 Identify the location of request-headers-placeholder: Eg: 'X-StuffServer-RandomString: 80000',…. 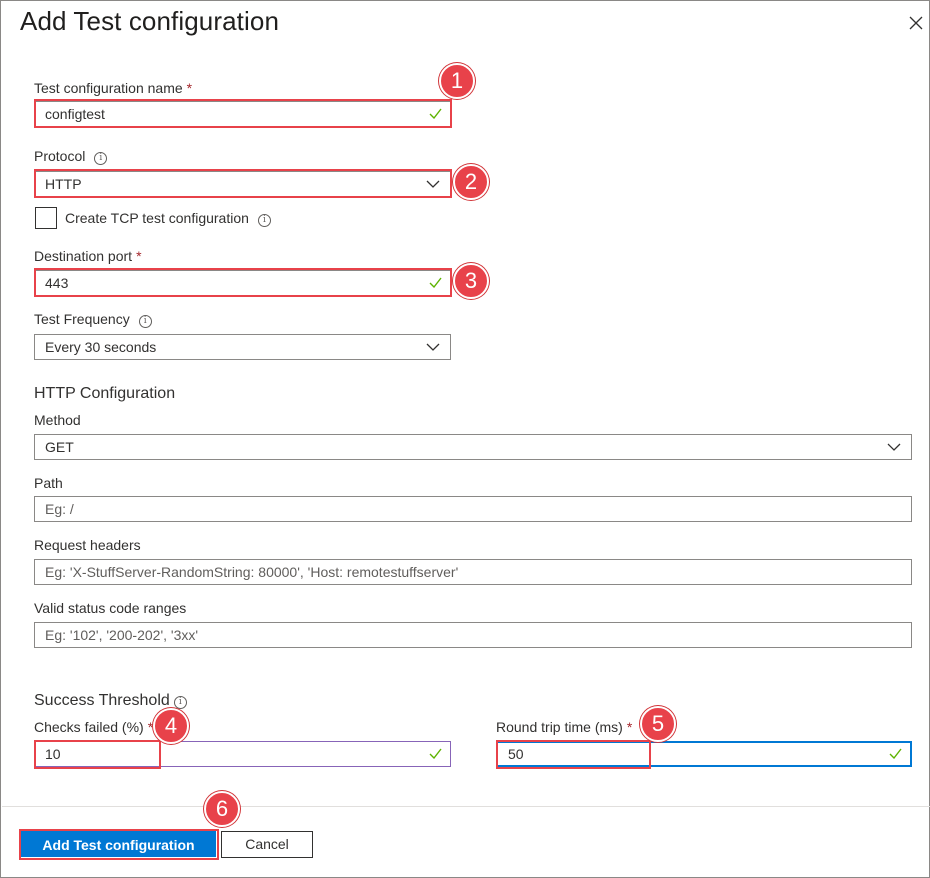
(252, 572).